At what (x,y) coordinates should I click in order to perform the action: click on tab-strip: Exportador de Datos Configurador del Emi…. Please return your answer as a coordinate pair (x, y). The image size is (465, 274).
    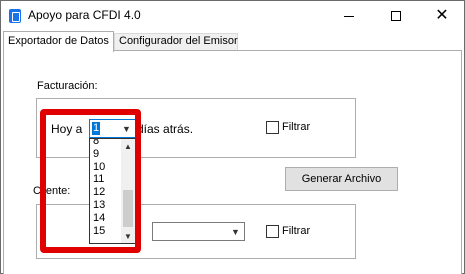
    Looking at the image, I should click on (232, 41).